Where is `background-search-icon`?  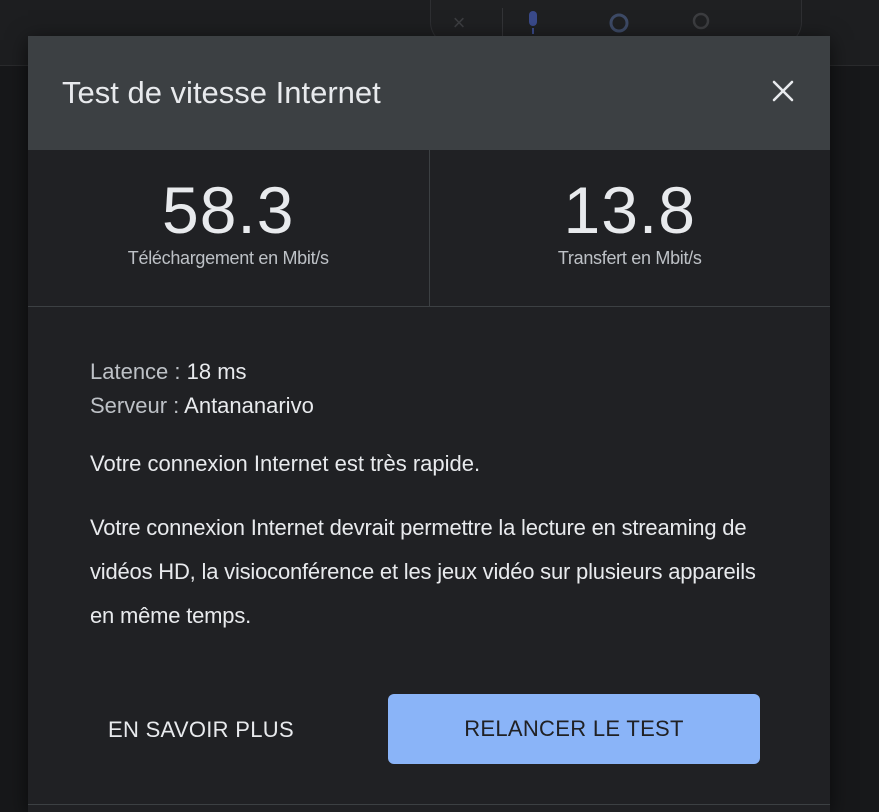
background-search-icon is located at coordinates (703, 23).